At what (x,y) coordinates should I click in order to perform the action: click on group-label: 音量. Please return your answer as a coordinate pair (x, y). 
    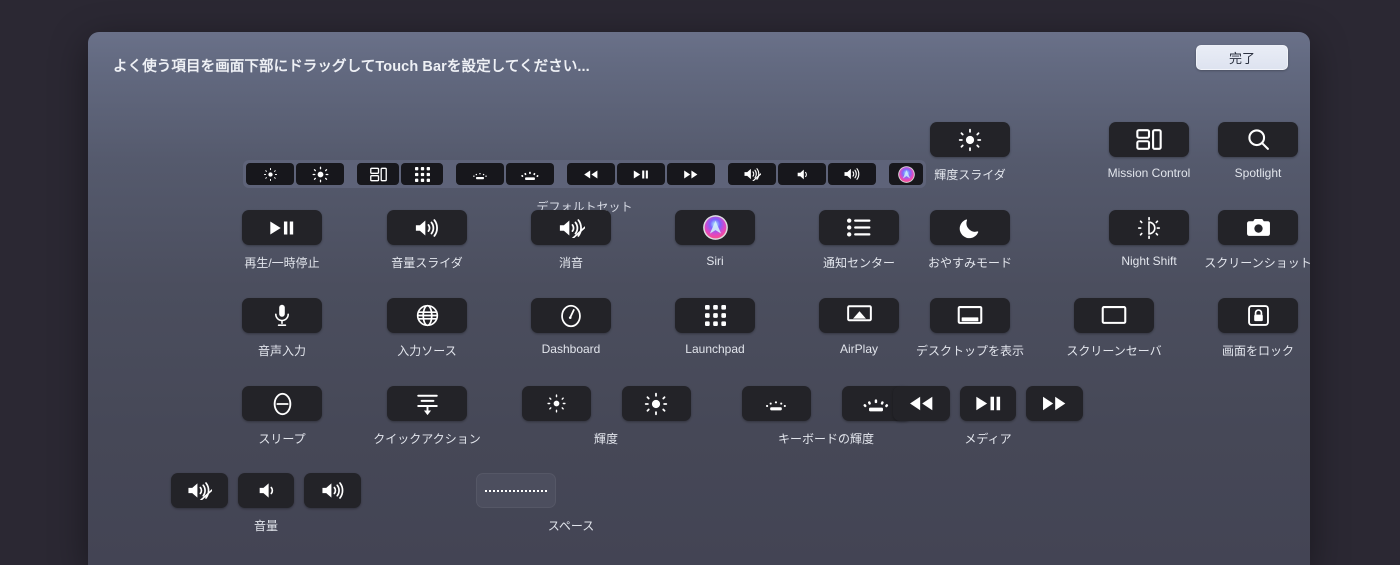
    Looking at the image, I should click on (265, 526).